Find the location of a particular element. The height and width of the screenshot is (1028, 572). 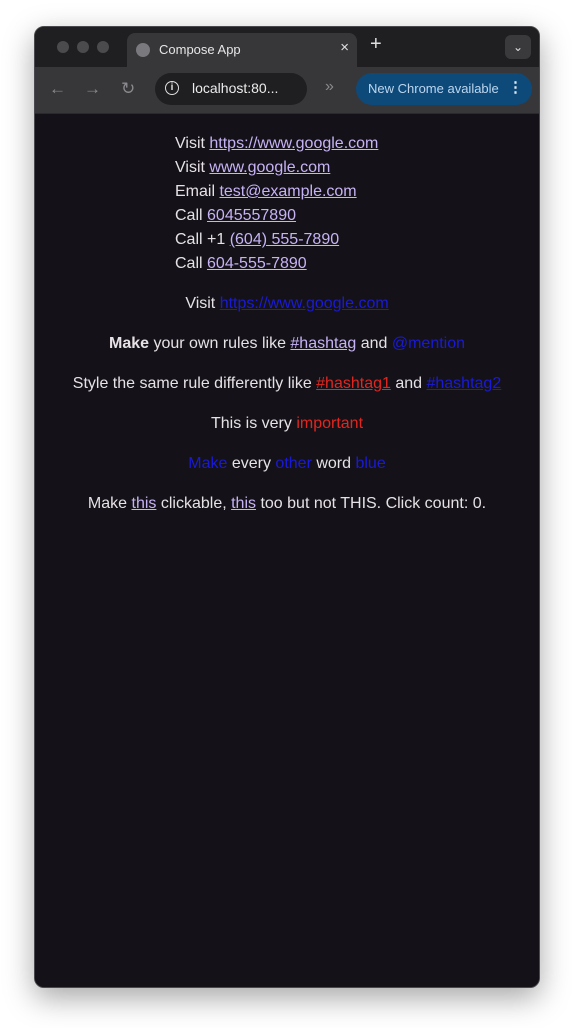

email-link: test@example.com is located at coordinates (287, 191).